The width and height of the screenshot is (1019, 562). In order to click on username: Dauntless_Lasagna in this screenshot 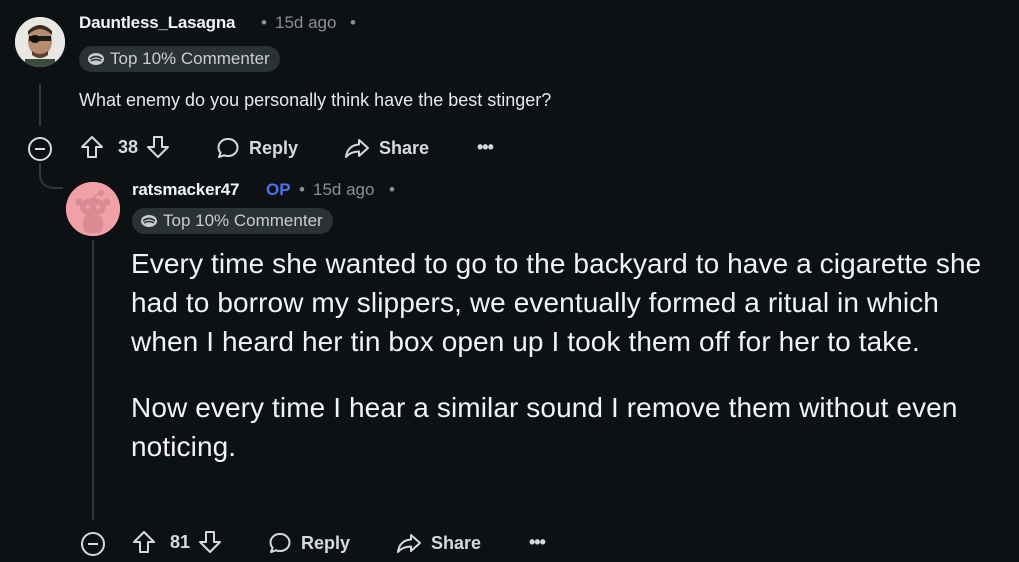, I will do `click(157, 23)`.